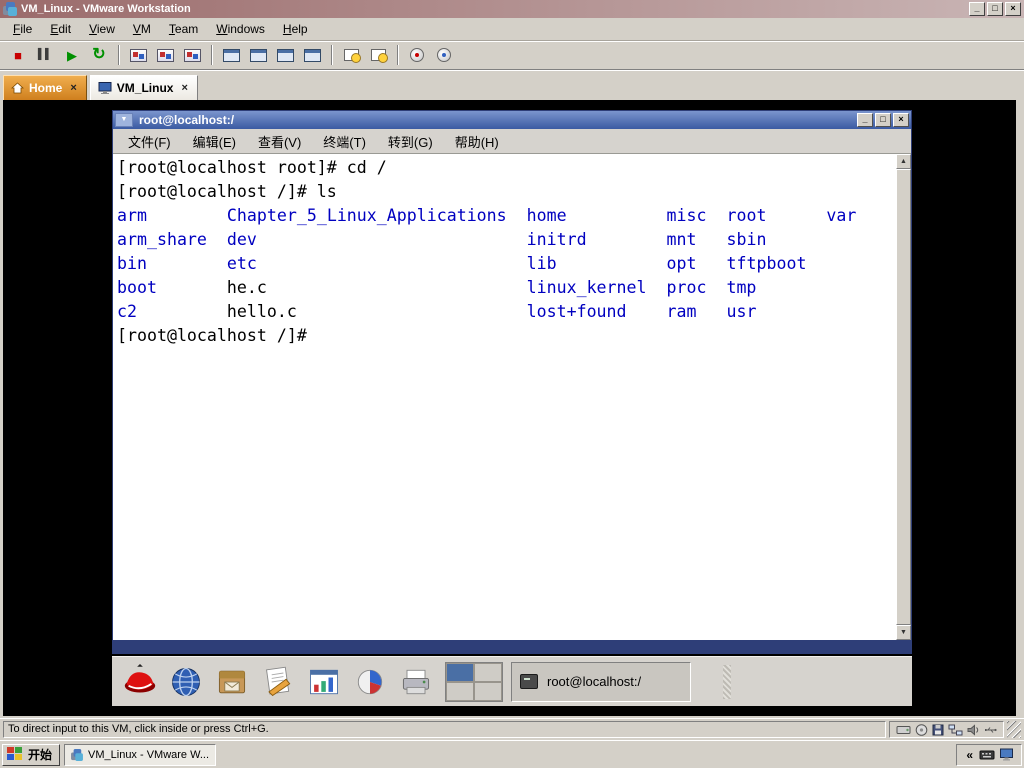  I want to click on power-on-icon: ▶, so click(72, 55).